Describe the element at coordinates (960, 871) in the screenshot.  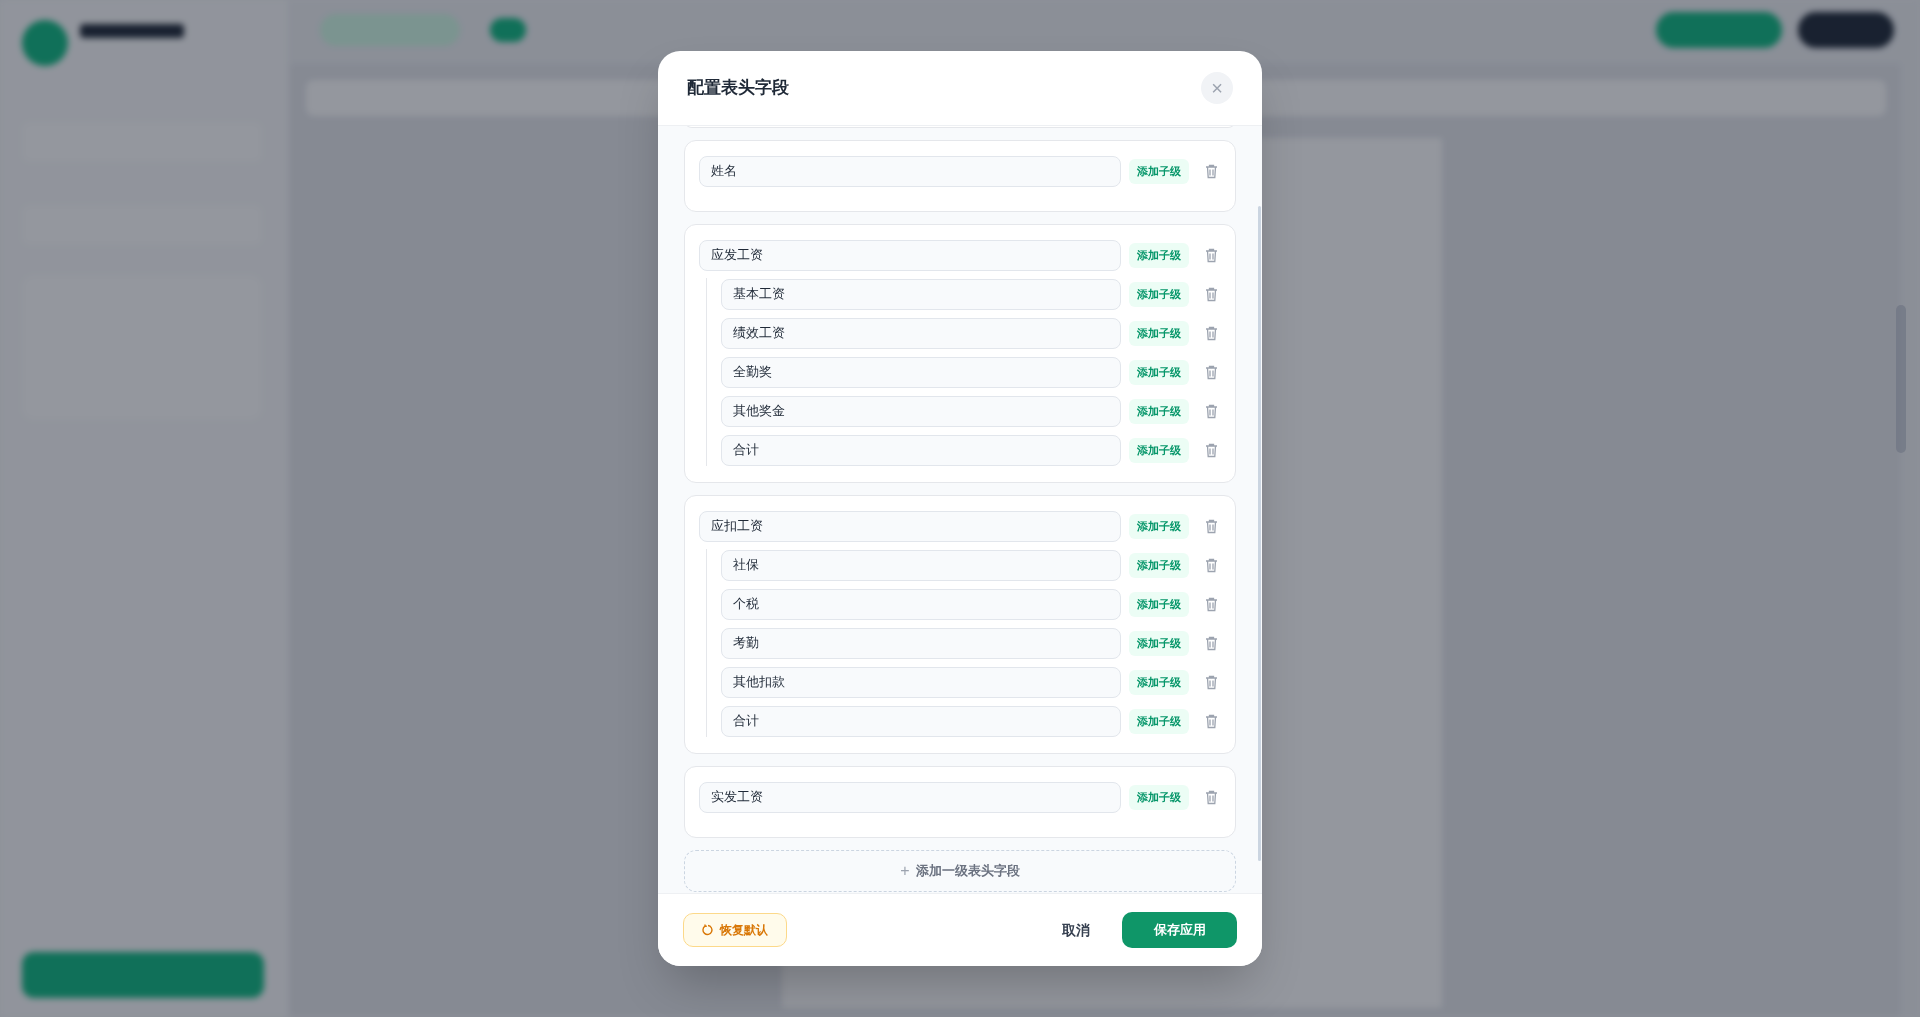
I see `add-top-level-field-button: + 添加一级表头字段` at that location.